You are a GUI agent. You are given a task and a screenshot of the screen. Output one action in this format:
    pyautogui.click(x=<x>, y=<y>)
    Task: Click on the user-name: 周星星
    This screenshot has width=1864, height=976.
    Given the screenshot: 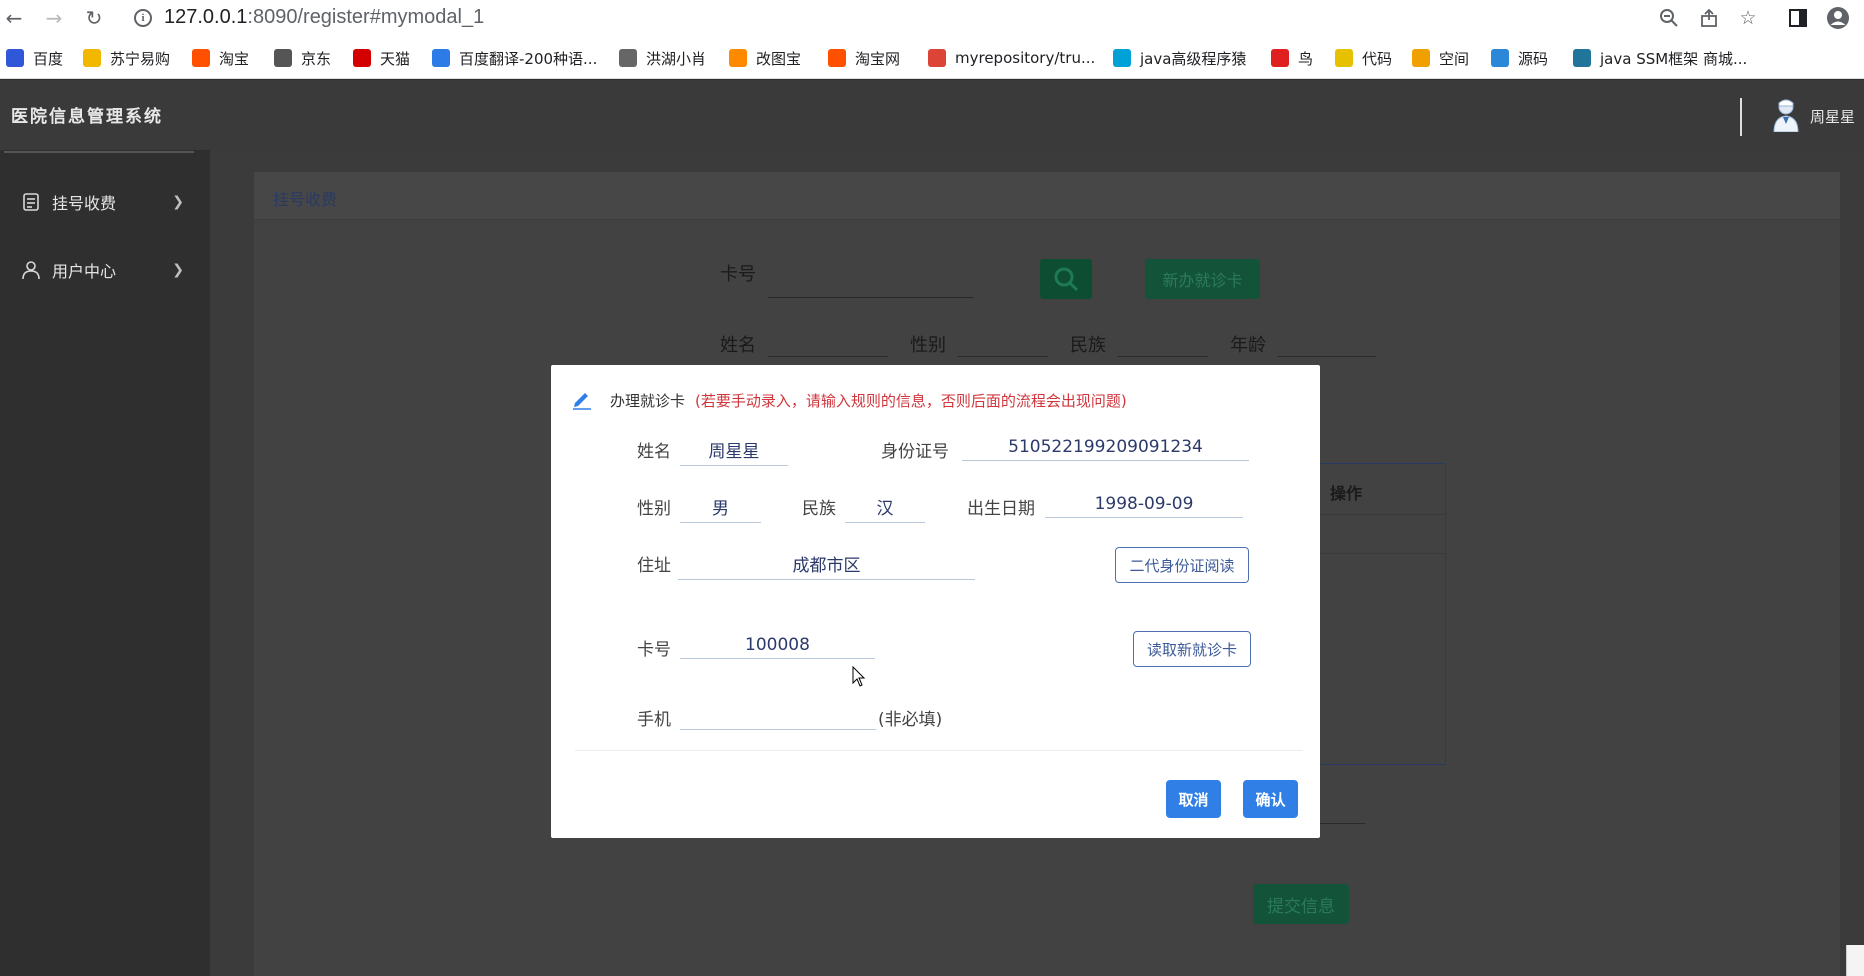 What is the action you would take?
    pyautogui.click(x=1832, y=116)
    